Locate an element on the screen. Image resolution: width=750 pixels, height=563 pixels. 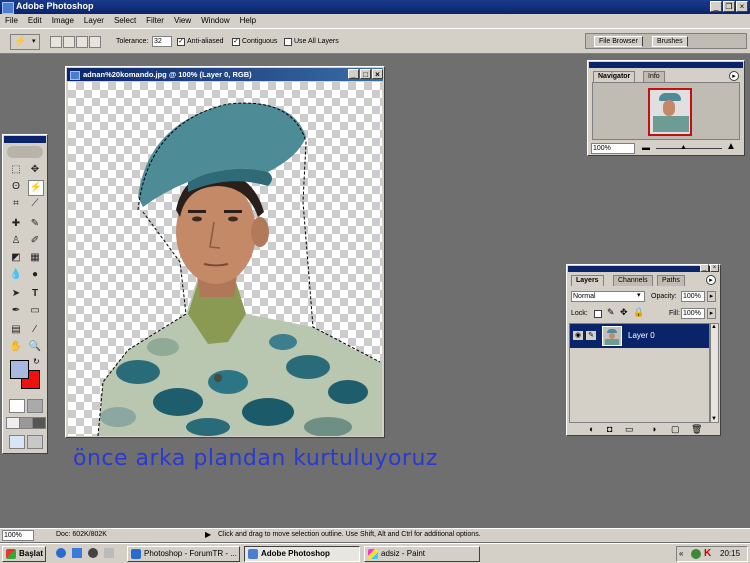
media-player-quicklaunch-icon is located at coordinates (93, 553).